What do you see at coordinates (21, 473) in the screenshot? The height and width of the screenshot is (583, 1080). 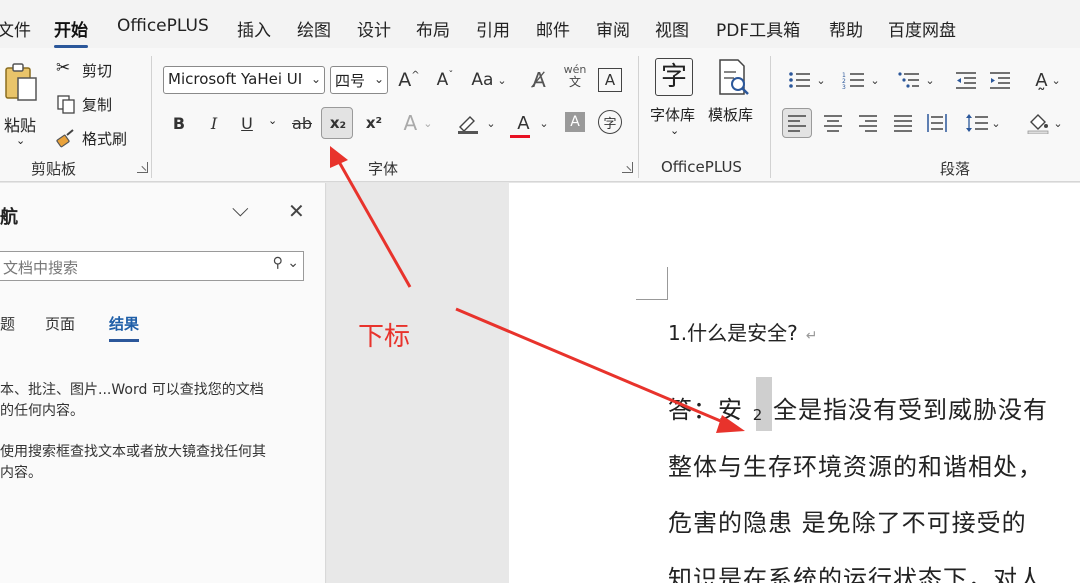 I see `help-text-line: 内容。` at bounding box center [21, 473].